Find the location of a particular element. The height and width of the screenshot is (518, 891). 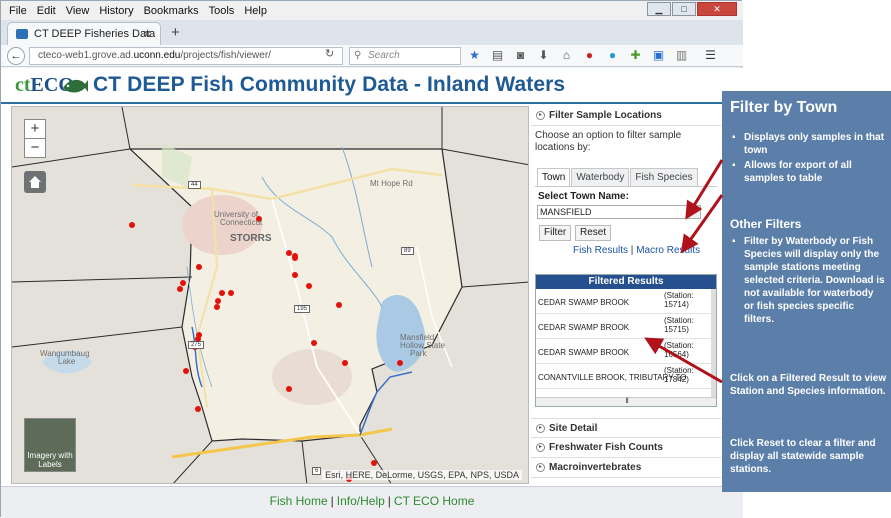

list-item: CEDAR SWAMP BROOK (Station: 15714) is located at coordinates (624, 301).